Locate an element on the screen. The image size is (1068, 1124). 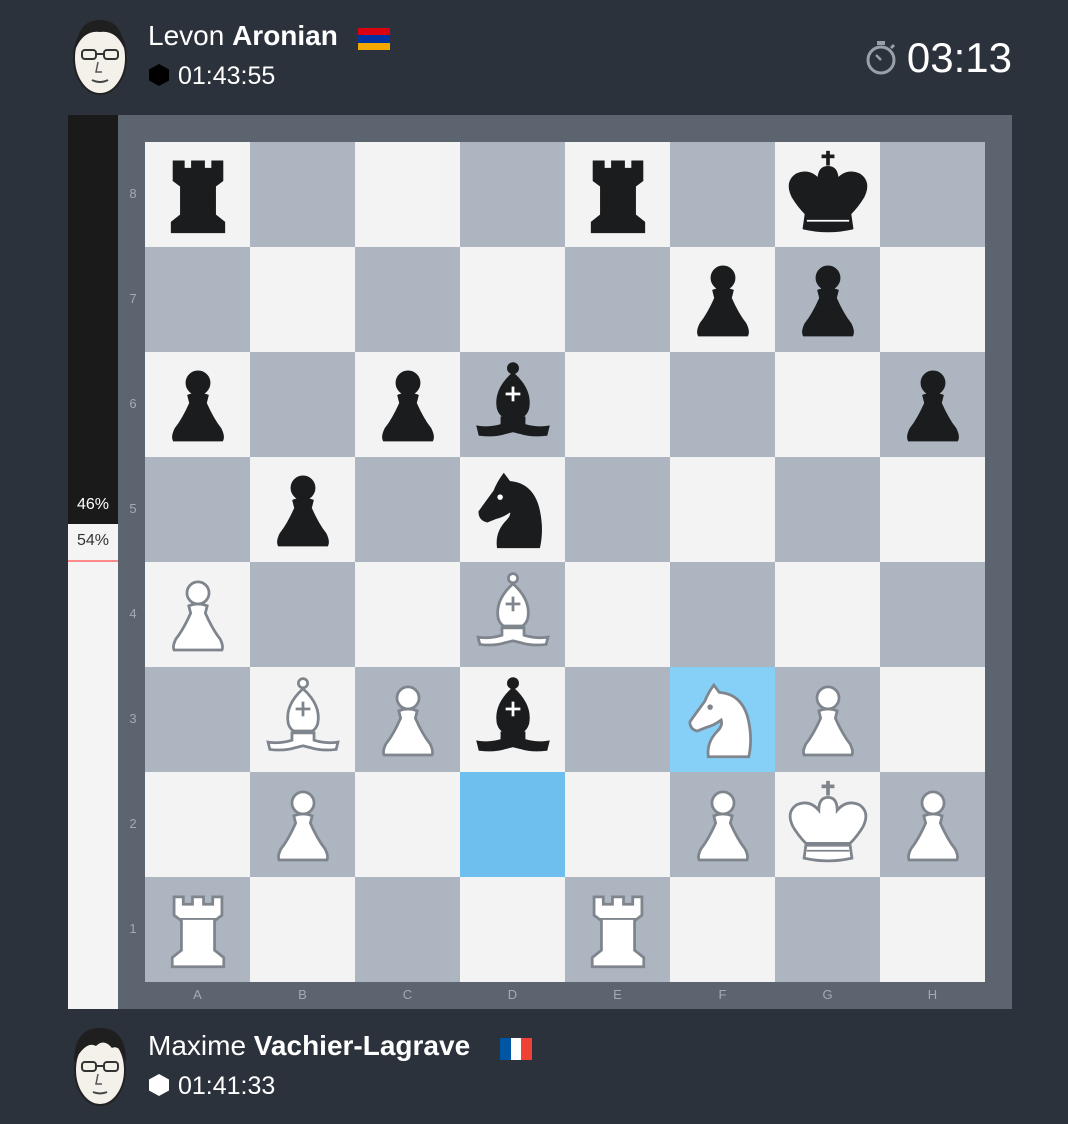
square-b7 is located at coordinates (302, 299).